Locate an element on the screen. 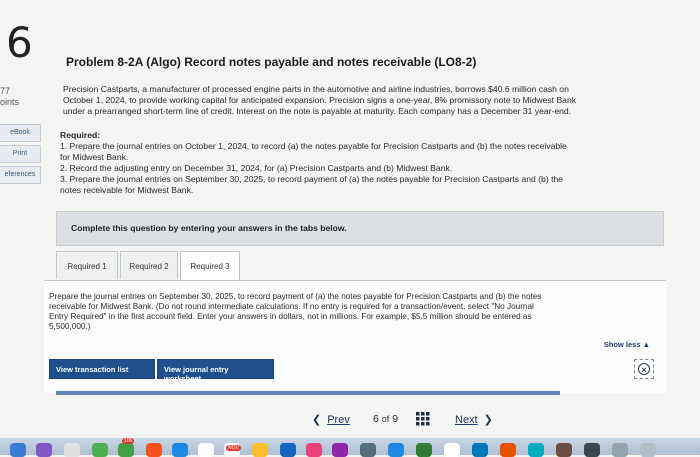  required-heading: Required: is located at coordinates (80, 135).